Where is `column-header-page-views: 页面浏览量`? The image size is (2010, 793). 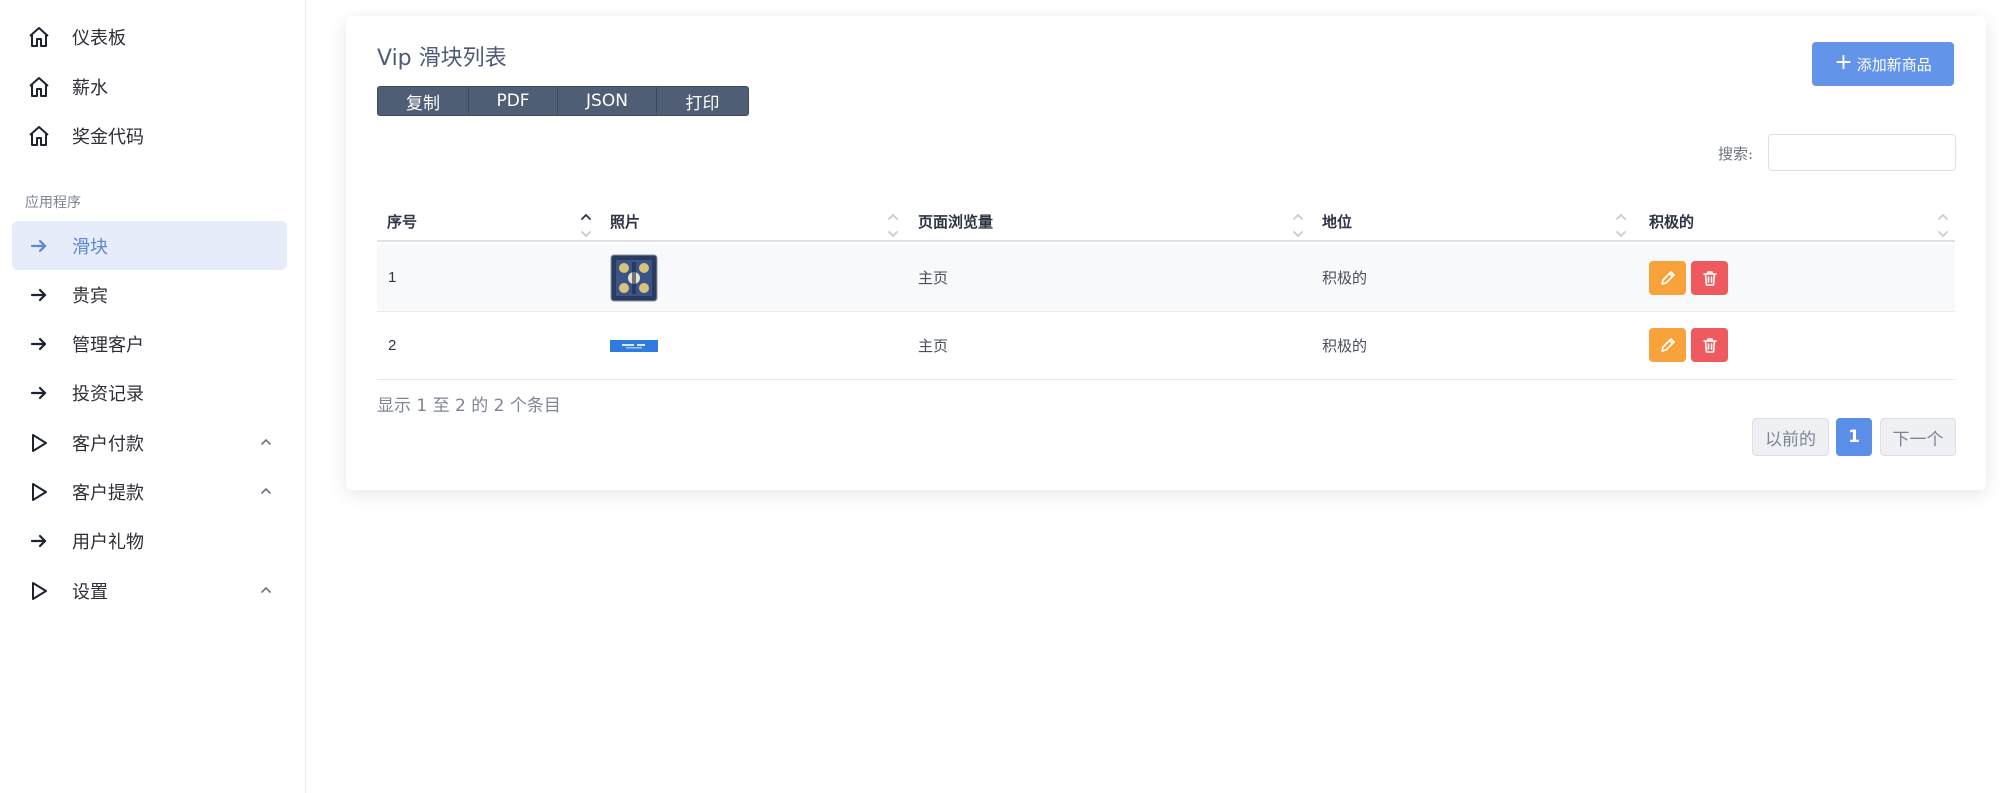
column-header-page-views: 页面浏览量 is located at coordinates (955, 221).